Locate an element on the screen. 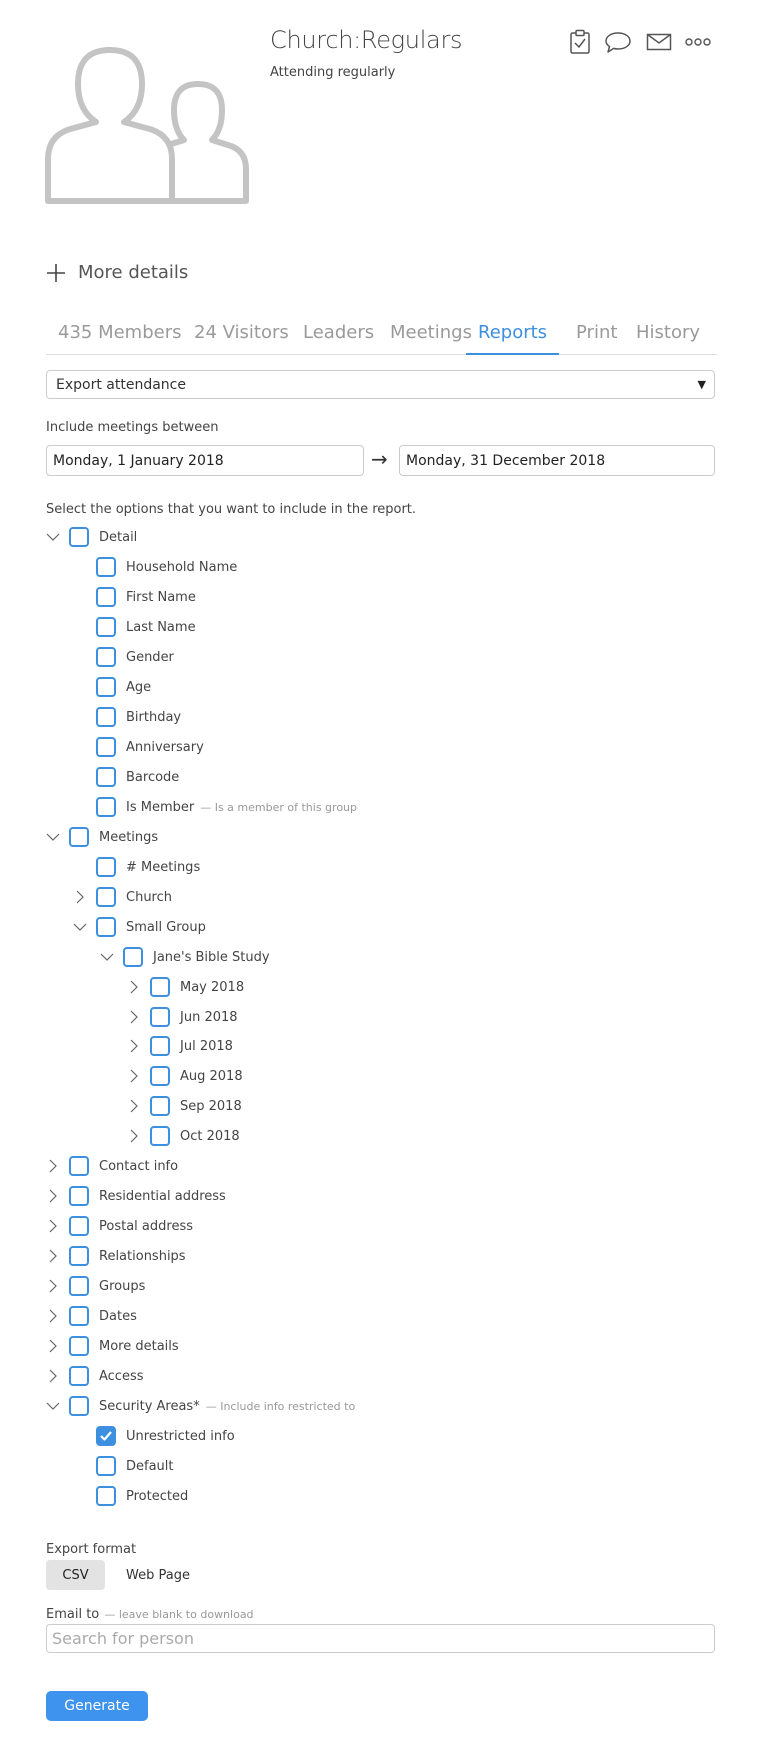 This screenshot has height=1749, width=763. start-date-input: Monday, 1 January 2018 is located at coordinates (205, 460).